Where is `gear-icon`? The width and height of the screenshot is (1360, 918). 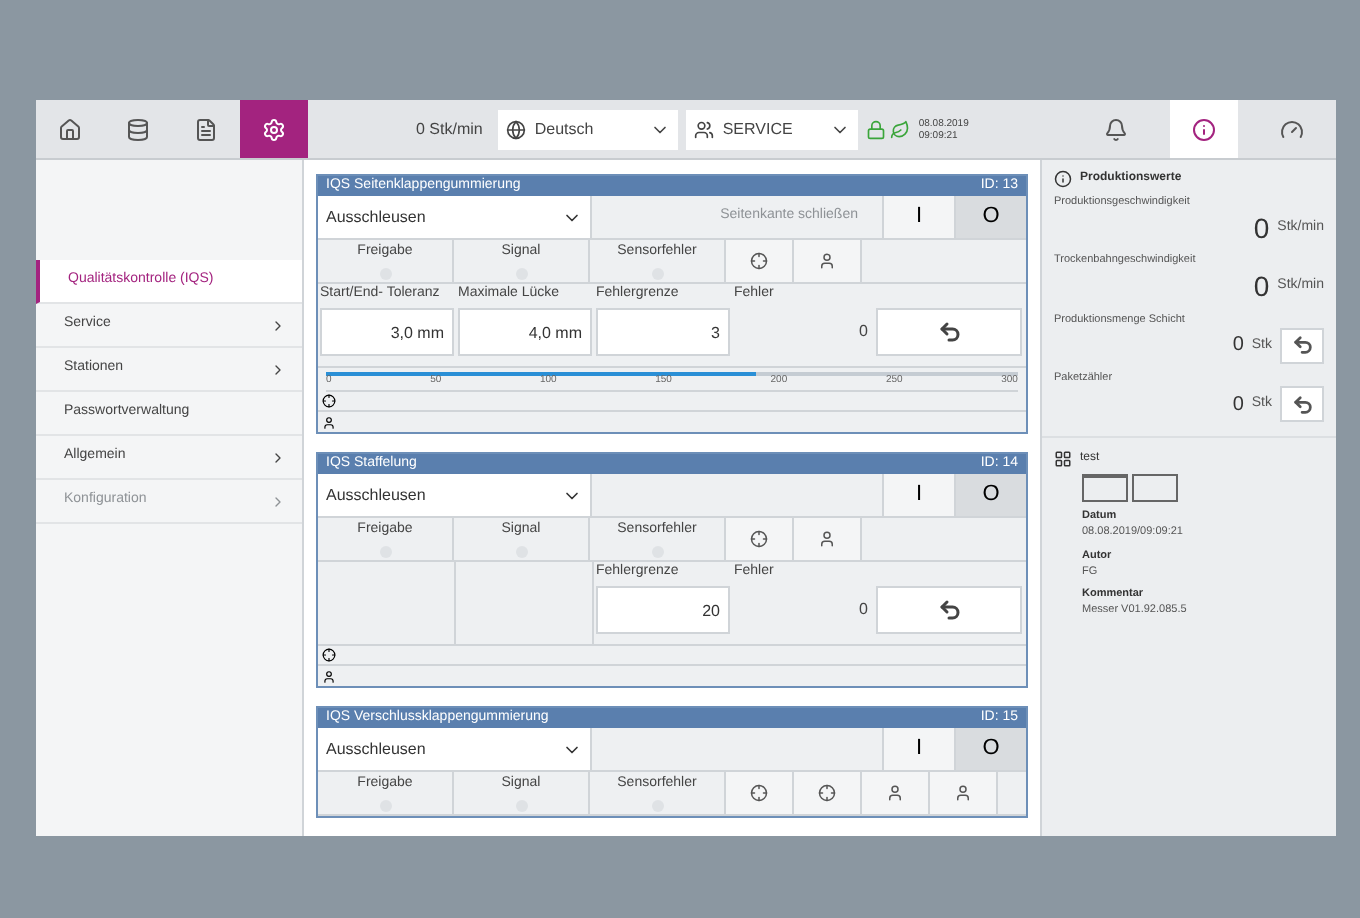 gear-icon is located at coordinates (274, 129).